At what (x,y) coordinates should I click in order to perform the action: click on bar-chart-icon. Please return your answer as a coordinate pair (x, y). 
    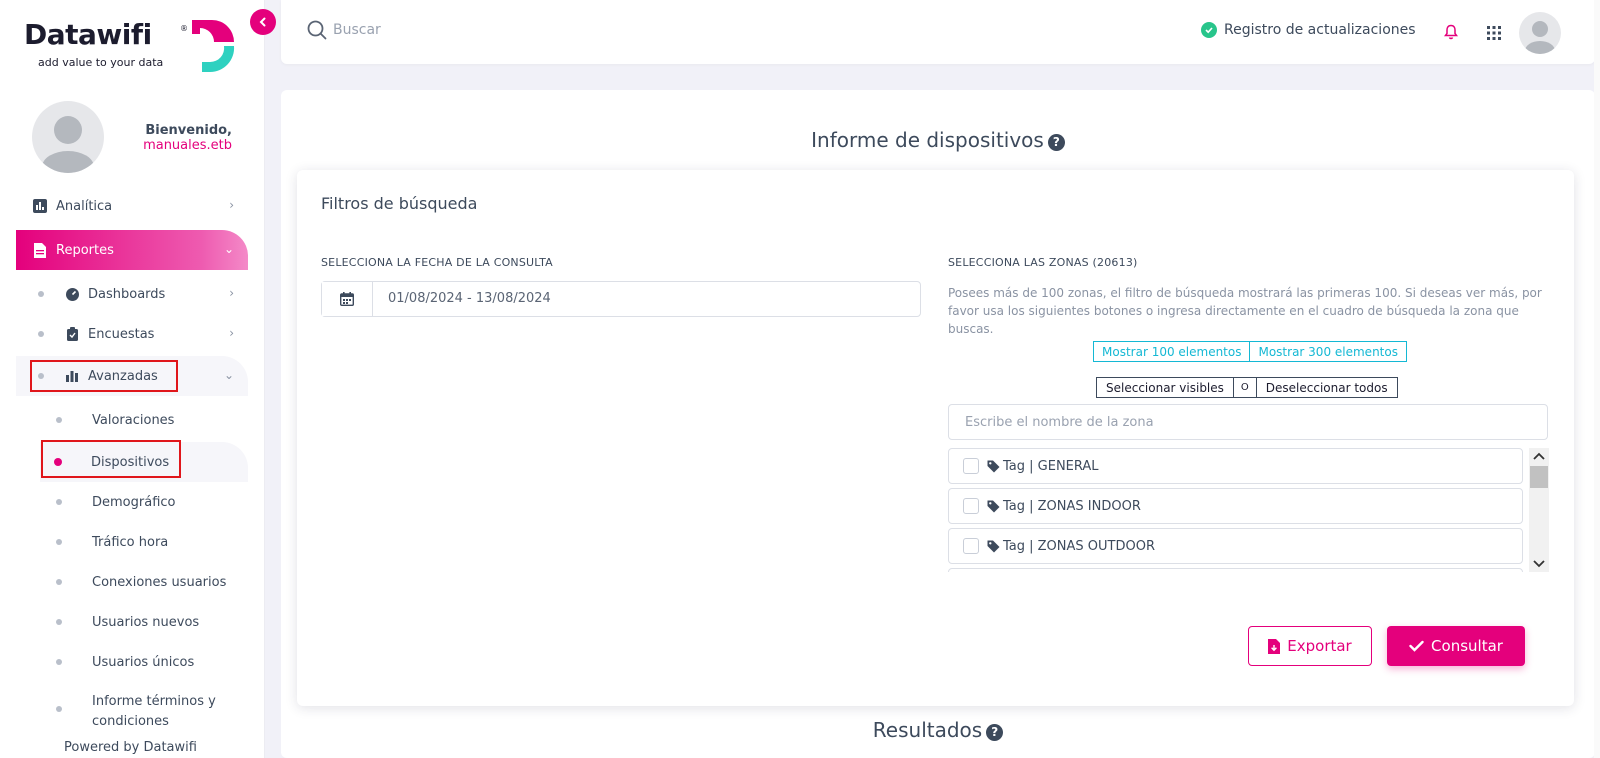
    Looking at the image, I should click on (40, 206).